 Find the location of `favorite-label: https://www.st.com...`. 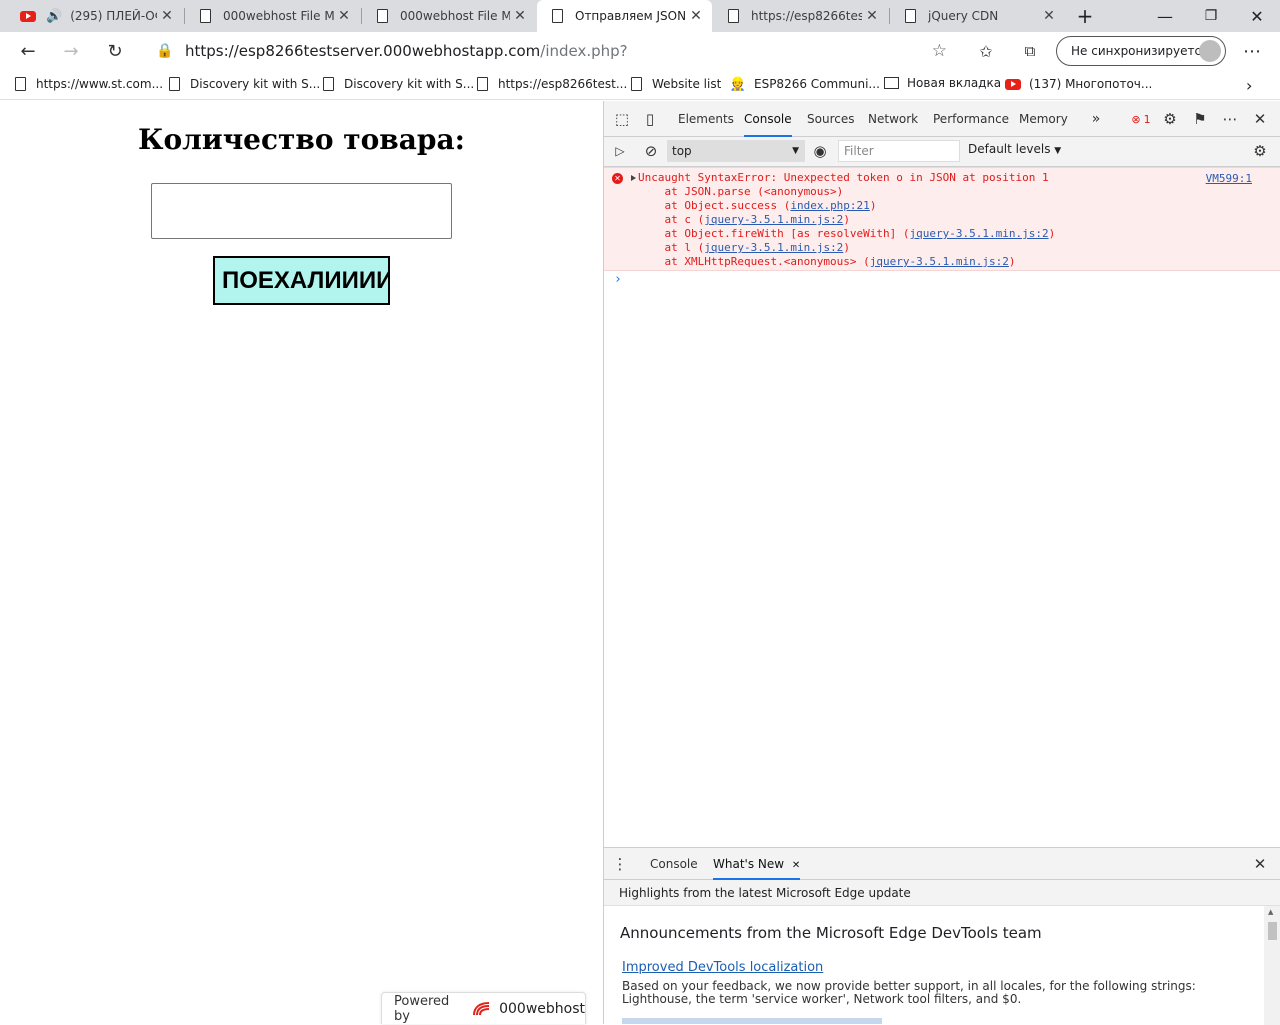

favorite-label: https://www.st.com... is located at coordinates (100, 84).